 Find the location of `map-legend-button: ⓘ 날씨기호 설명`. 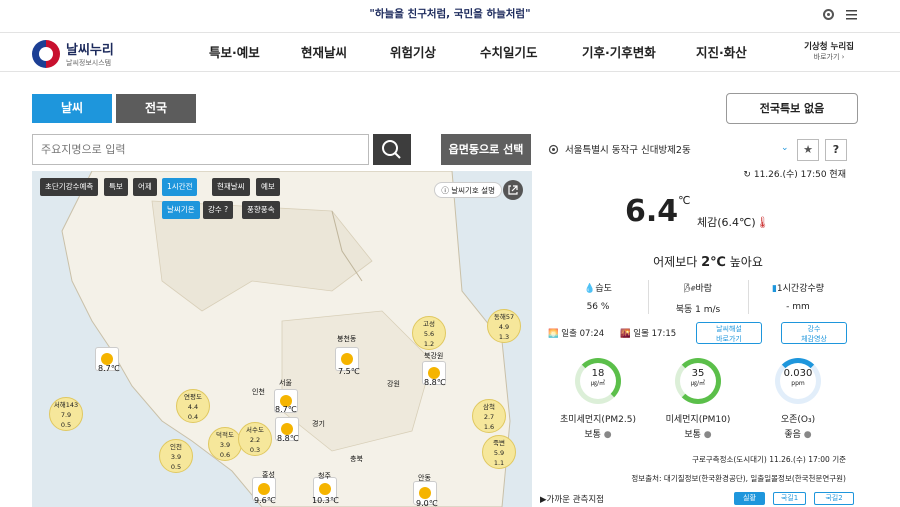

map-legend-button: ⓘ 날씨기호 설명 is located at coordinates (468, 190).